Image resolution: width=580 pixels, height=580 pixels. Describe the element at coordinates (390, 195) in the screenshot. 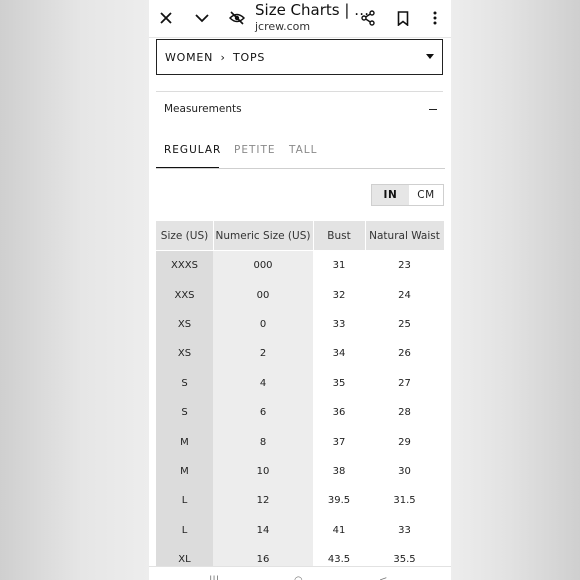

I see `unit-in-button: IN` at that location.